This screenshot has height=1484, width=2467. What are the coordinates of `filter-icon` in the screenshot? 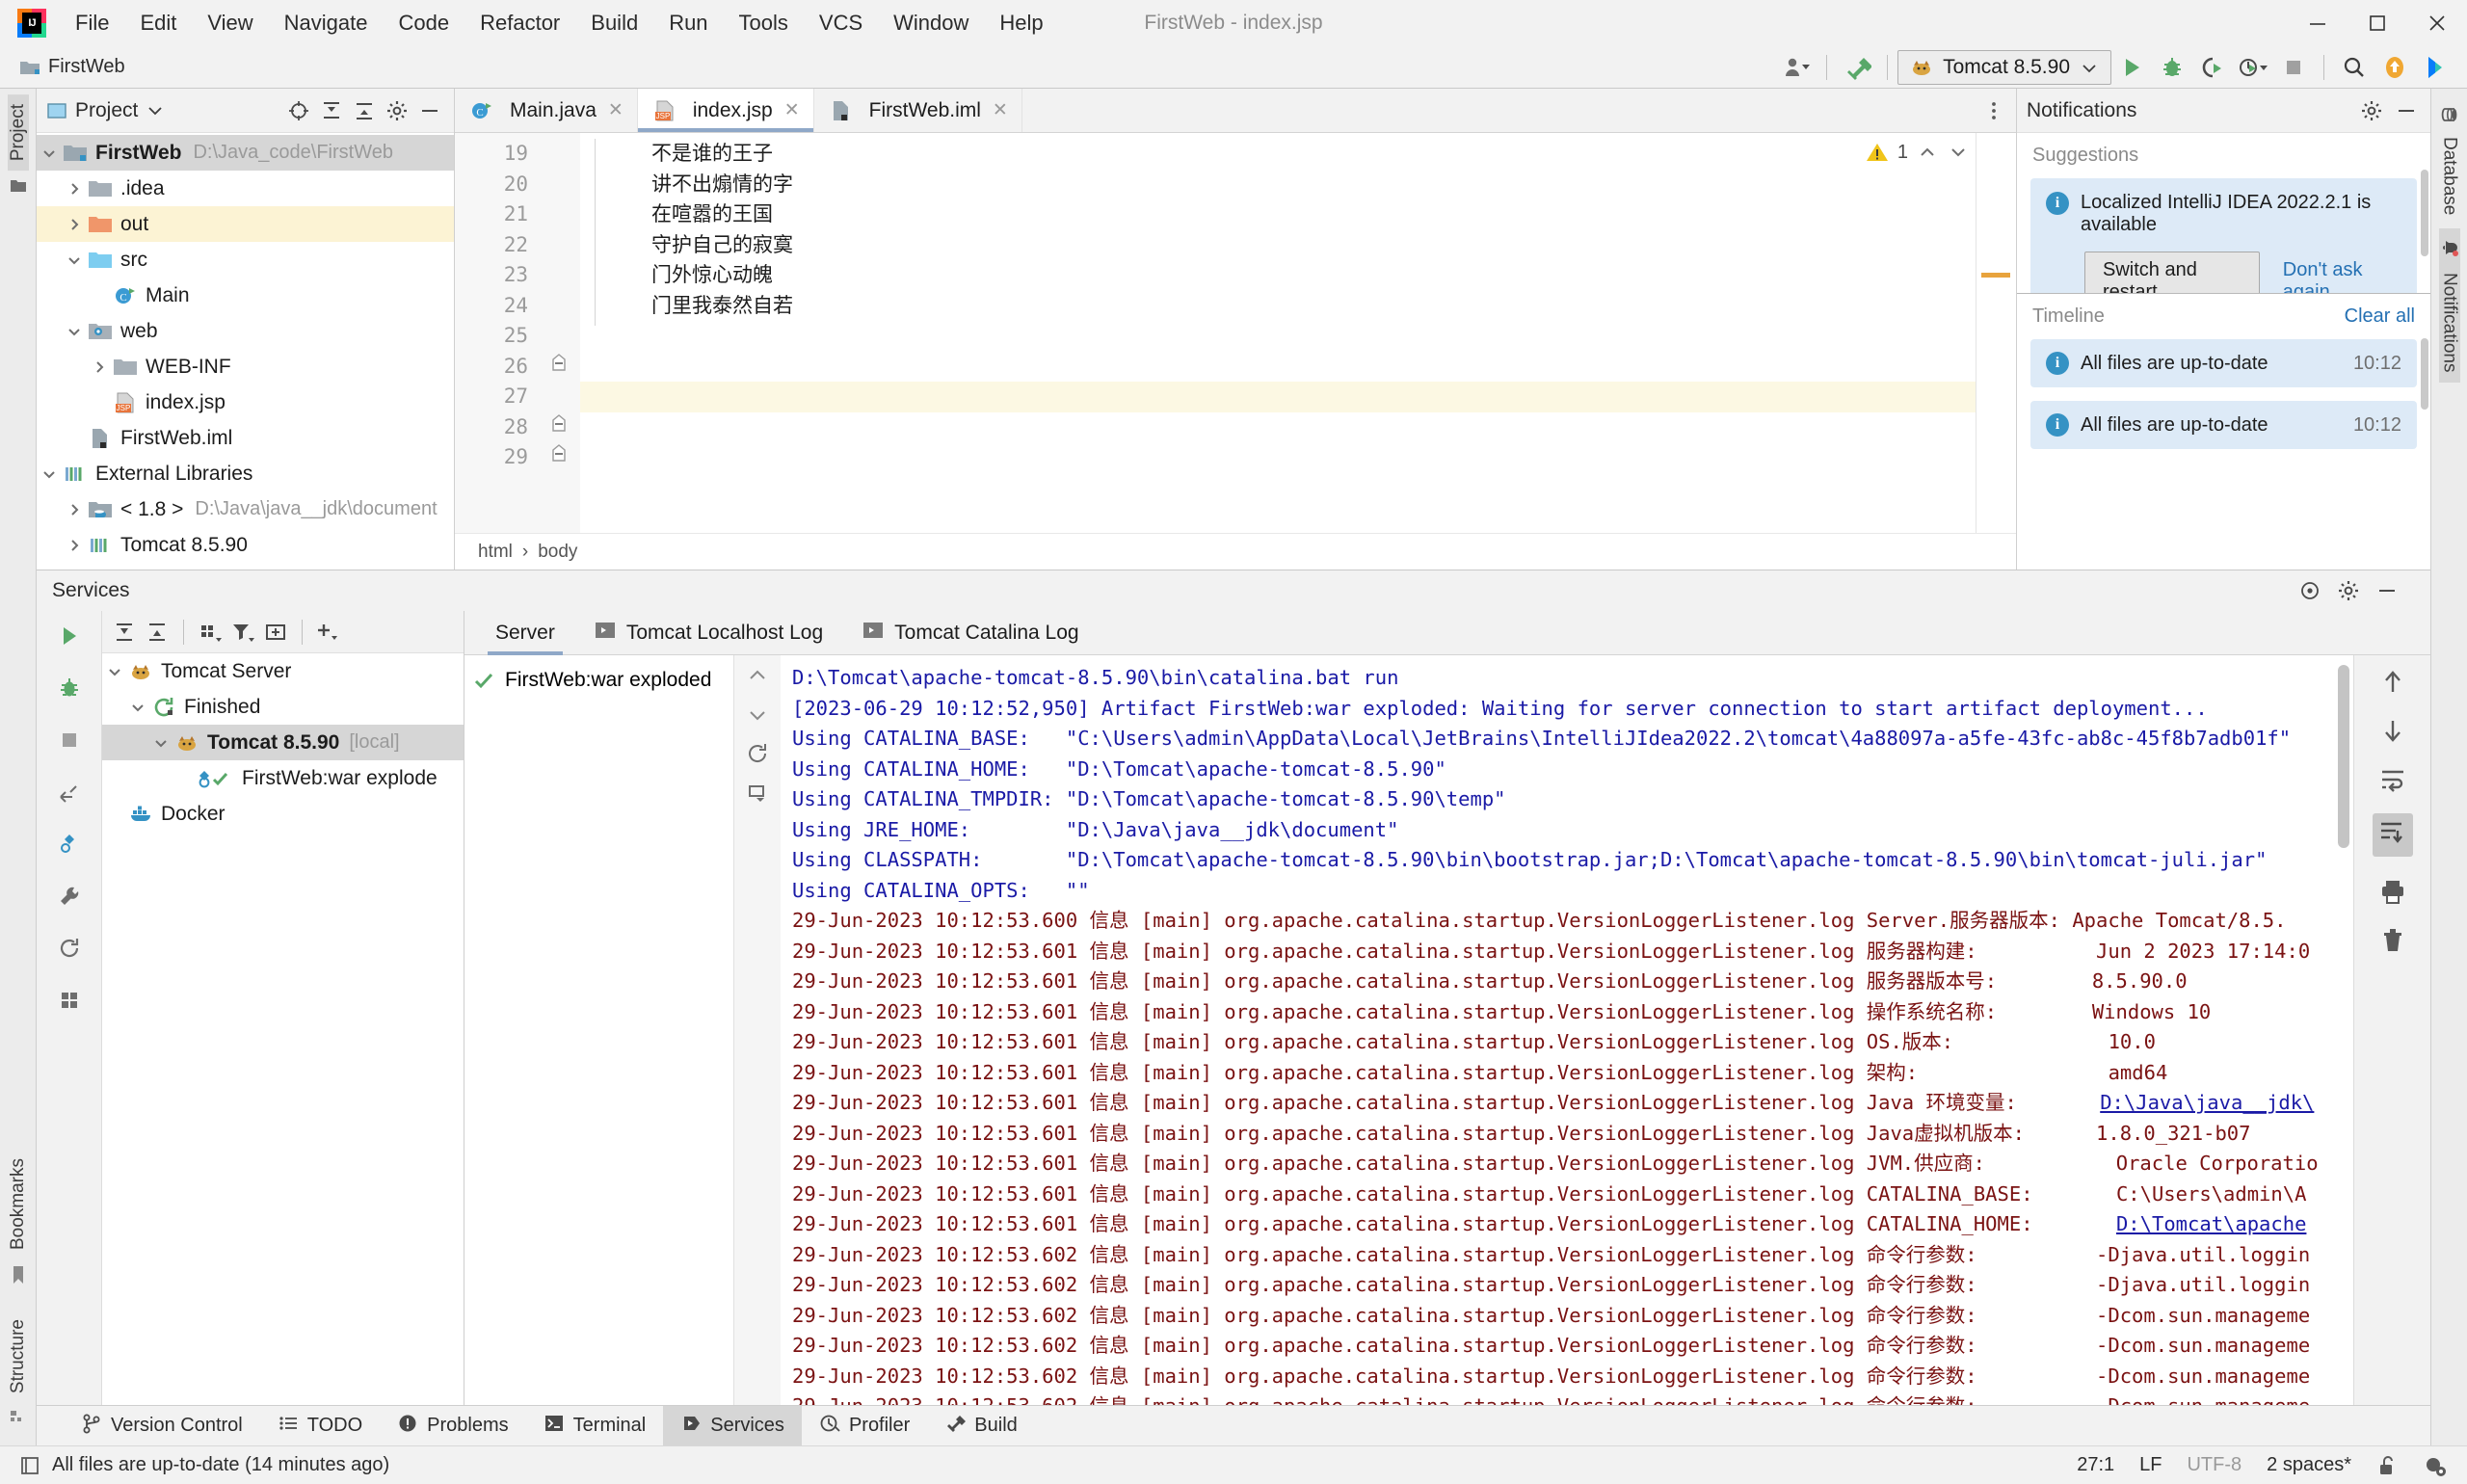 It's located at (242, 632).